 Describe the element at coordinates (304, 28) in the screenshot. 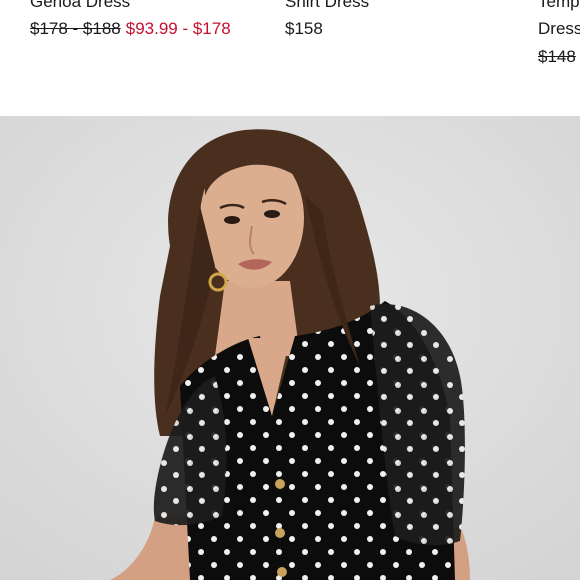

I see `product-price: $158` at that location.